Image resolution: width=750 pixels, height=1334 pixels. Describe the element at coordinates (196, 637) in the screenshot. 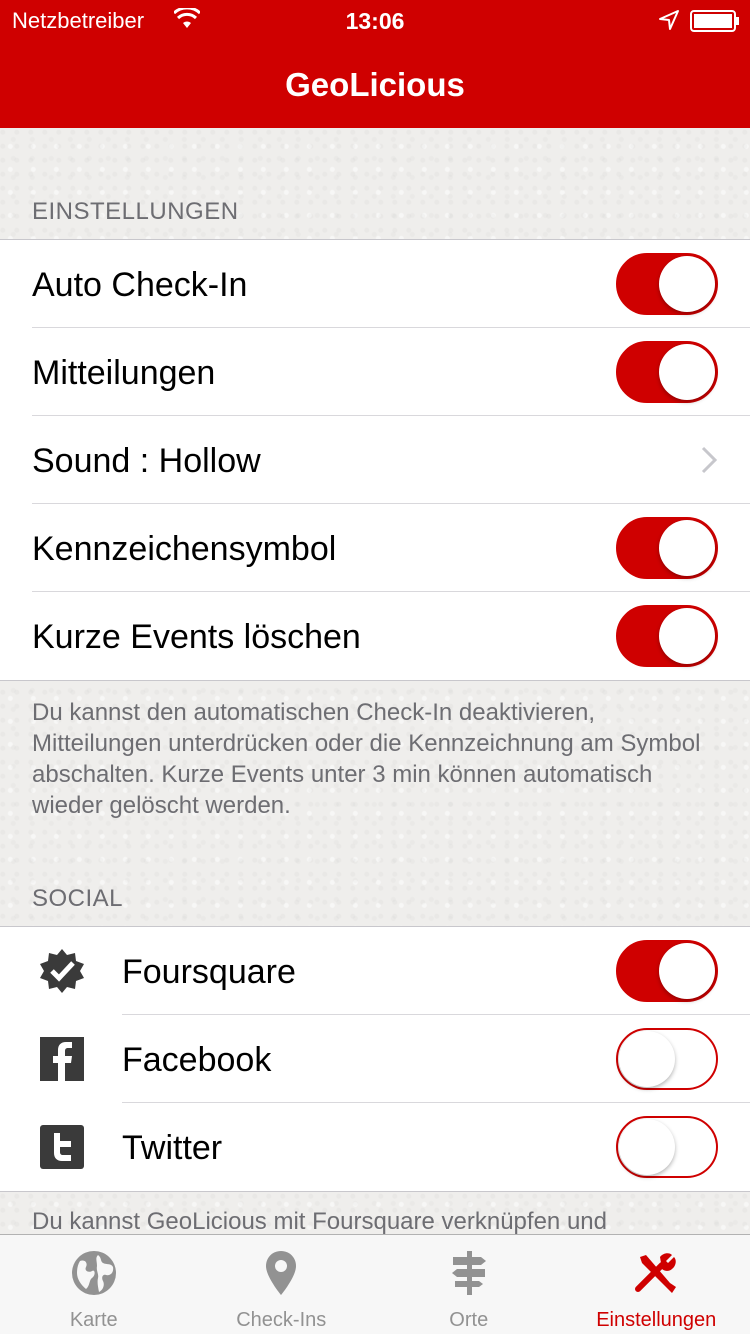

I see `row-label: Kurze Events löschen` at that location.